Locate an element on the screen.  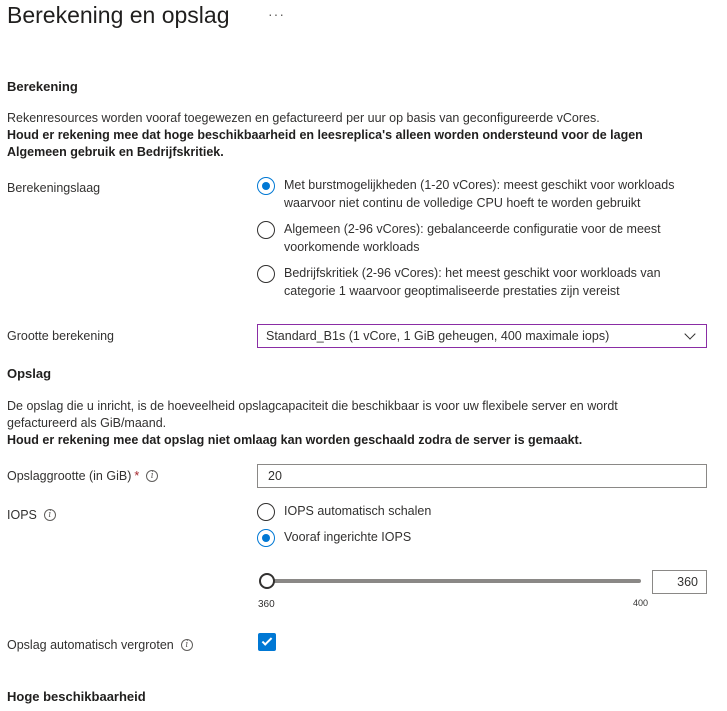
iops-min-label: 360 is located at coordinates (266, 604).